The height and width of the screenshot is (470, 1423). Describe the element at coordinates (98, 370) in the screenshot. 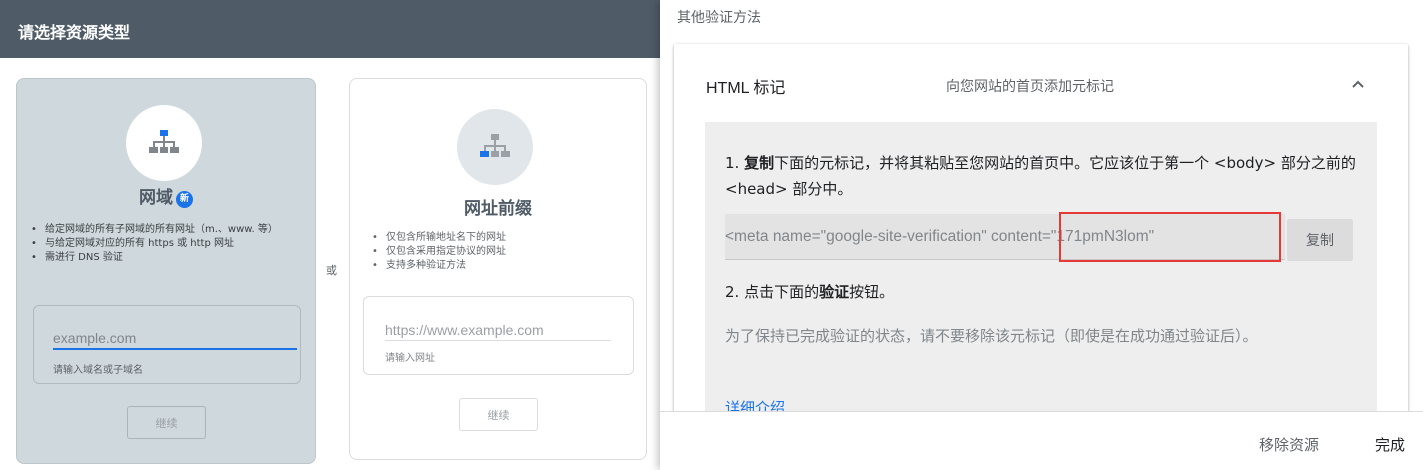

I see `domain-input-help: 请输入域名或子域名` at that location.